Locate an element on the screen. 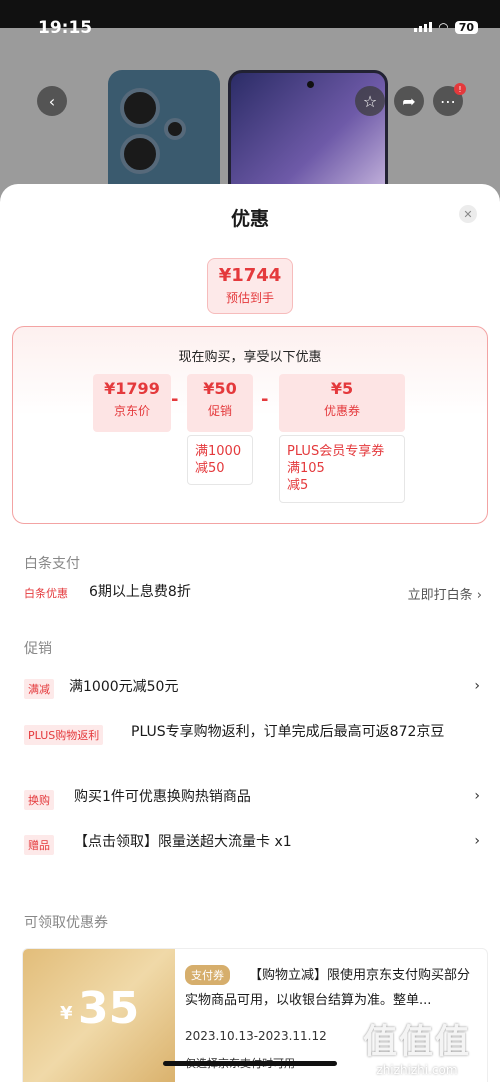  close-button: ✕ is located at coordinates (468, 214).